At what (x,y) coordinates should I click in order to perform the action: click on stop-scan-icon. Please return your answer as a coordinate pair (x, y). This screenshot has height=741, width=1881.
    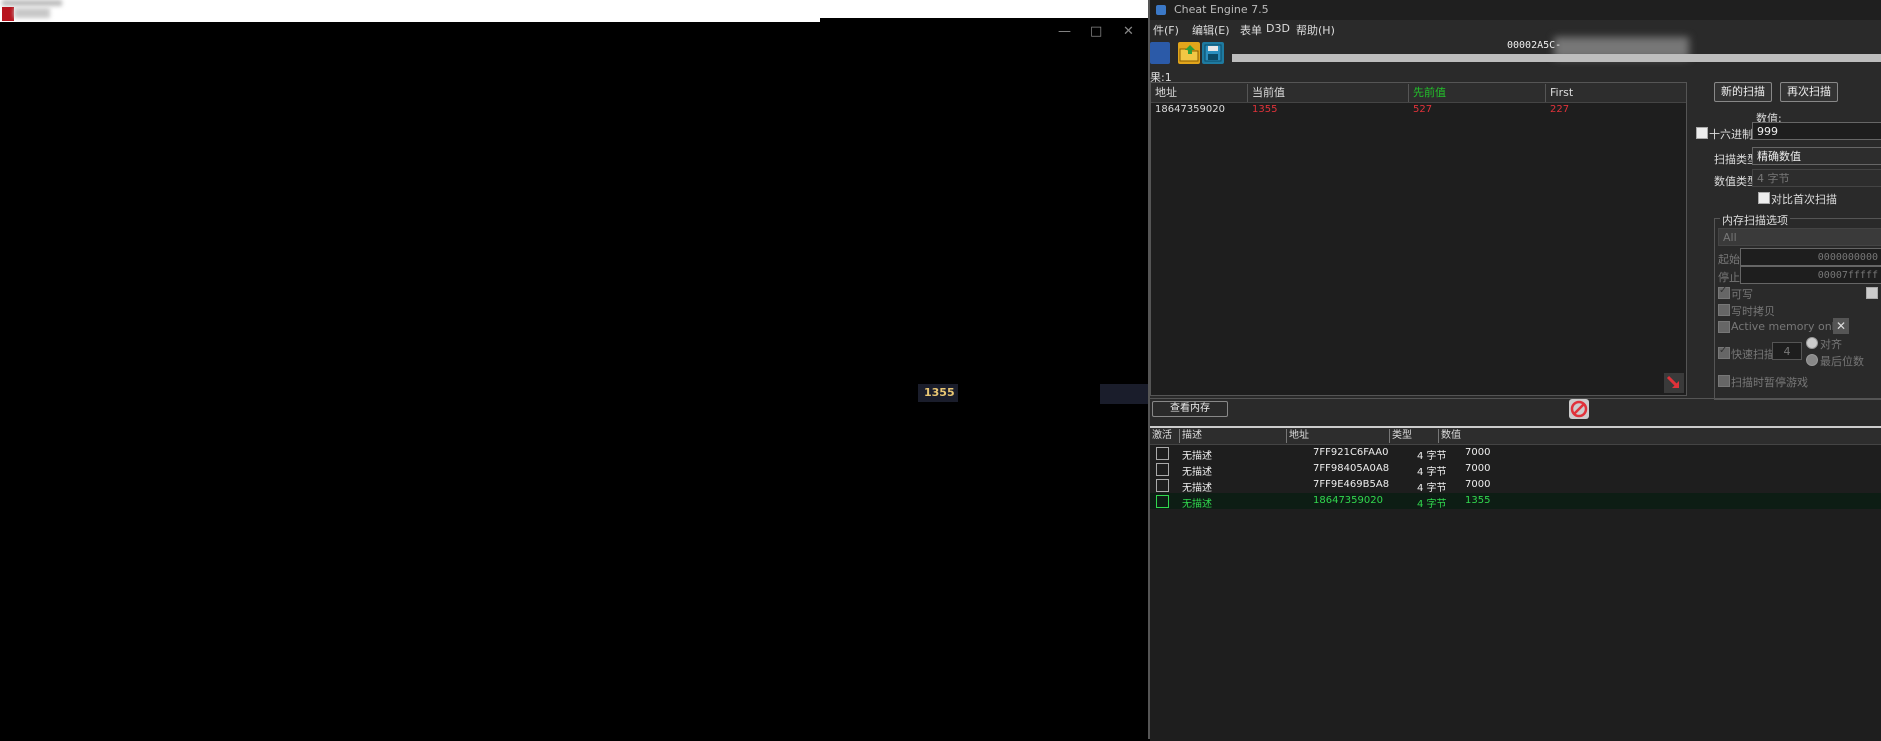
    Looking at the image, I should click on (1579, 409).